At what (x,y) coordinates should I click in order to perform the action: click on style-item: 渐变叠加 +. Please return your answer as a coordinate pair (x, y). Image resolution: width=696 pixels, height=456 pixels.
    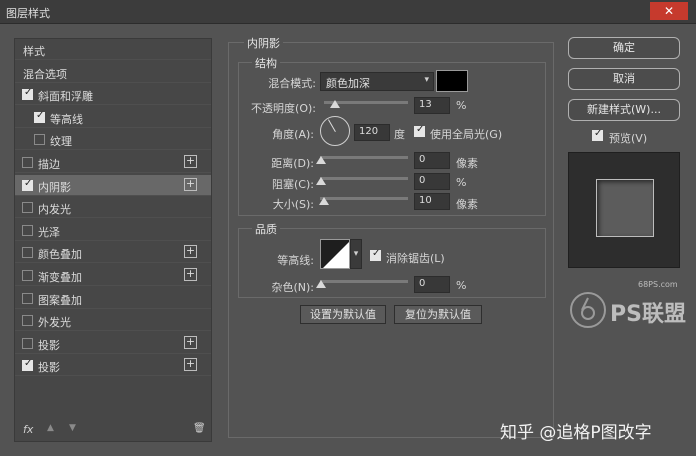
    Looking at the image, I should click on (113, 275).